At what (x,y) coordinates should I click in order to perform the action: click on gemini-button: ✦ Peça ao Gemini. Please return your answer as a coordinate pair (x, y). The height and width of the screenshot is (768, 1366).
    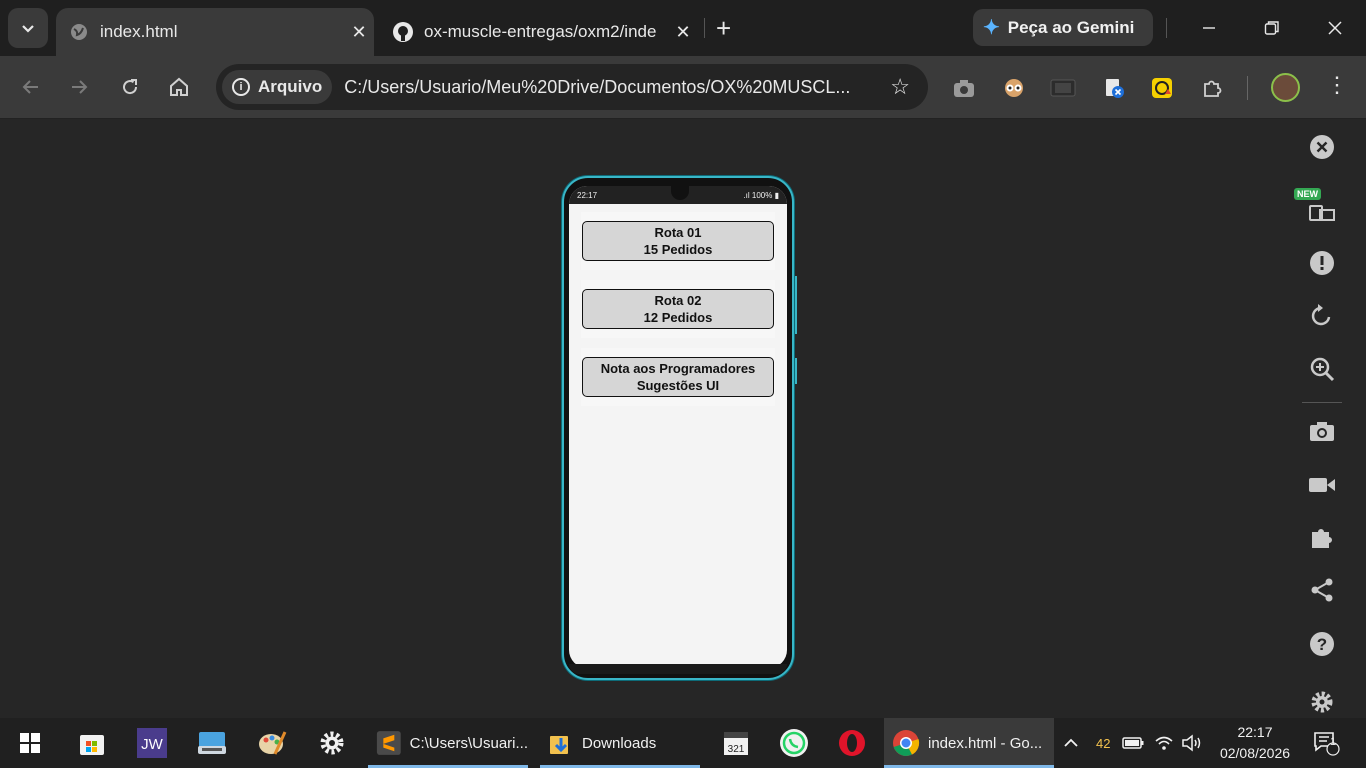
    Looking at the image, I should click on (1063, 27).